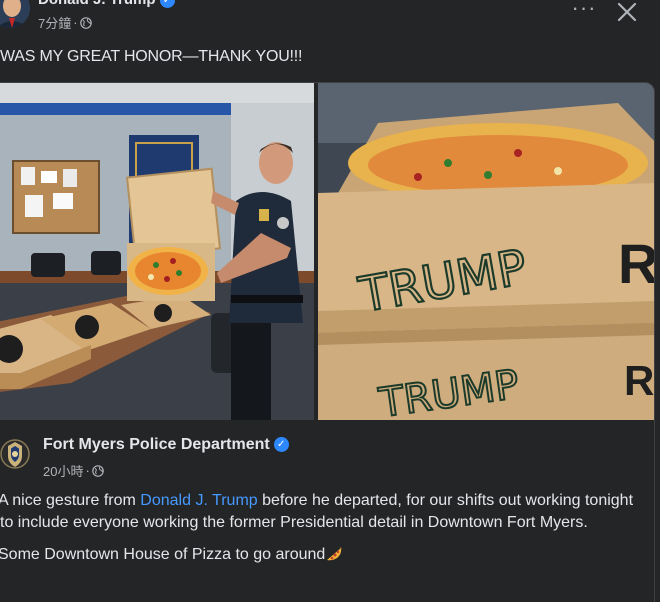  Describe the element at coordinates (54, 22) in the screenshot. I see `post-time: 7分鐘` at that location.